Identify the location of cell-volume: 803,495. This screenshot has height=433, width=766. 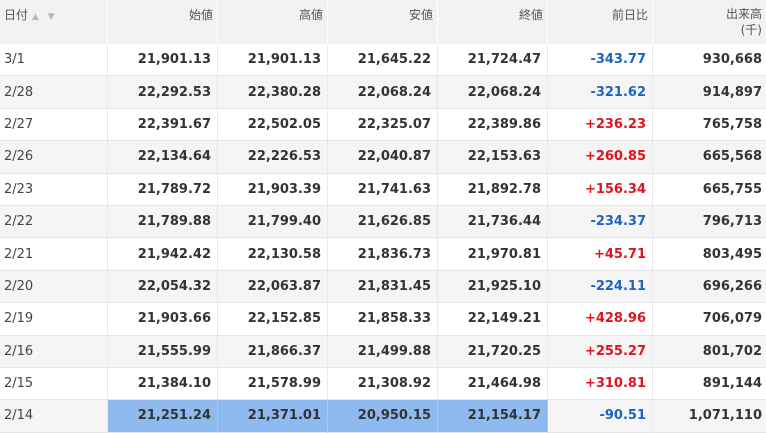
(709, 254).